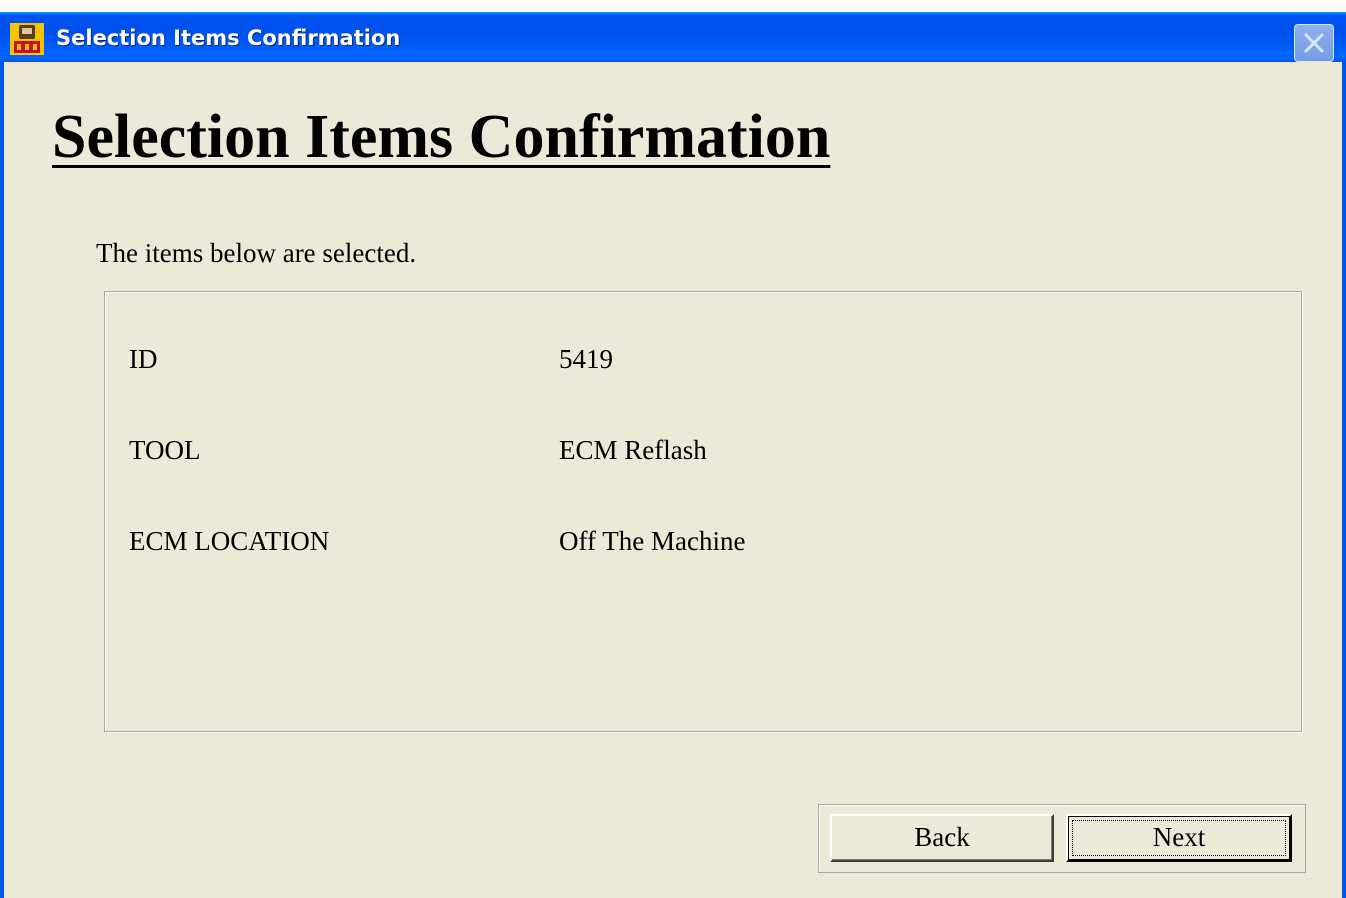 The image size is (1346, 898). What do you see at coordinates (165, 450) in the screenshot?
I see `item-label-tool: TOOL` at bounding box center [165, 450].